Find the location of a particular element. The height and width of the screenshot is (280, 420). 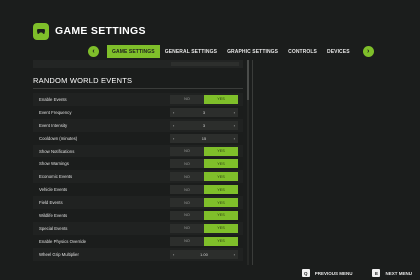

tab-game-settings: GAME SETTINGS is located at coordinates (133, 51).